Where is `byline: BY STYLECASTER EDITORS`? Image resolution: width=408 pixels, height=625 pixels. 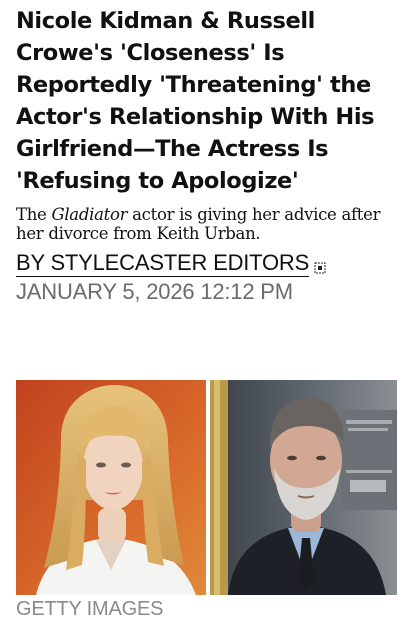
byline: BY STYLECASTER EDITORS is located at coordinates (208, 263).